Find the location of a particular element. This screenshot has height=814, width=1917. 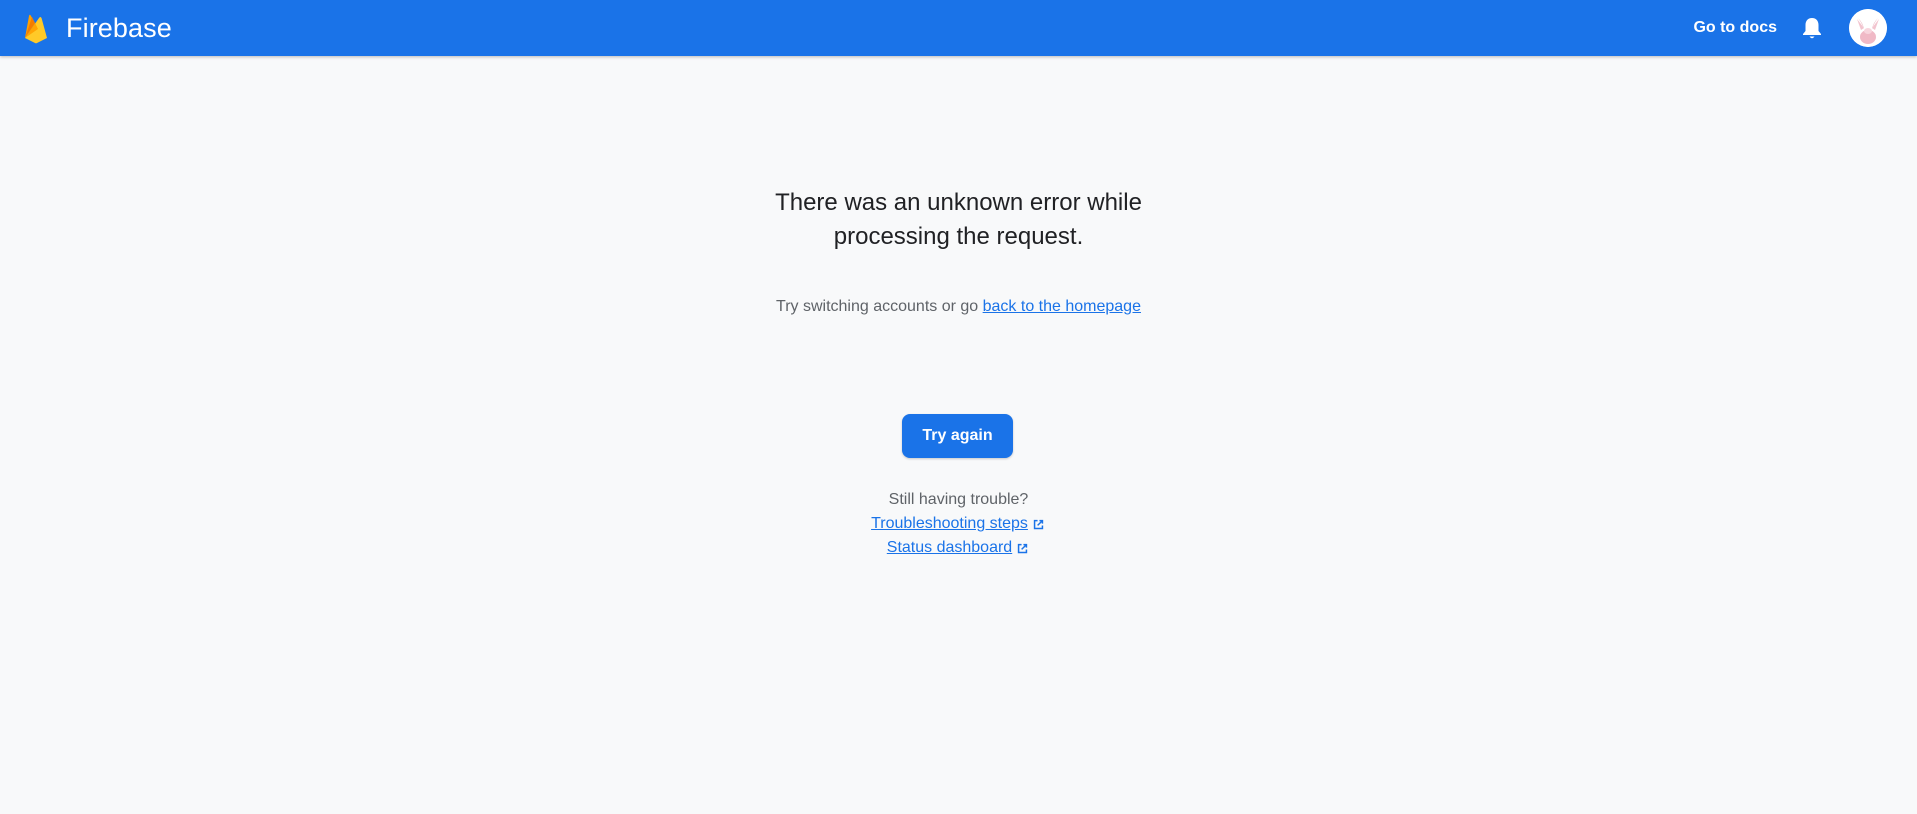

troubleshooting-steps-link: Troubleshooting steps is located at coordinates (958, 524).